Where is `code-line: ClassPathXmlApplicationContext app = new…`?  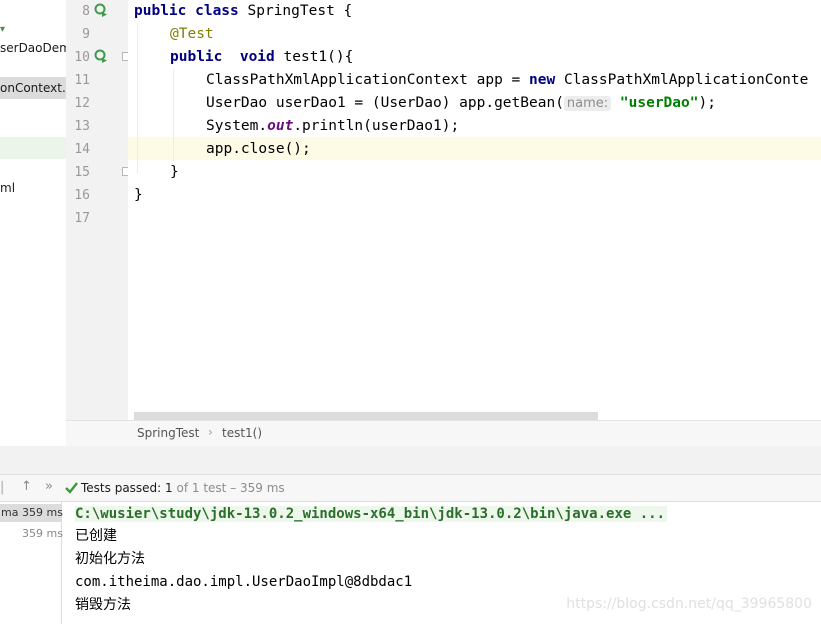
code-line: ClassPathXmlApplicationContext app = new… is located at coordinates (507, 80).